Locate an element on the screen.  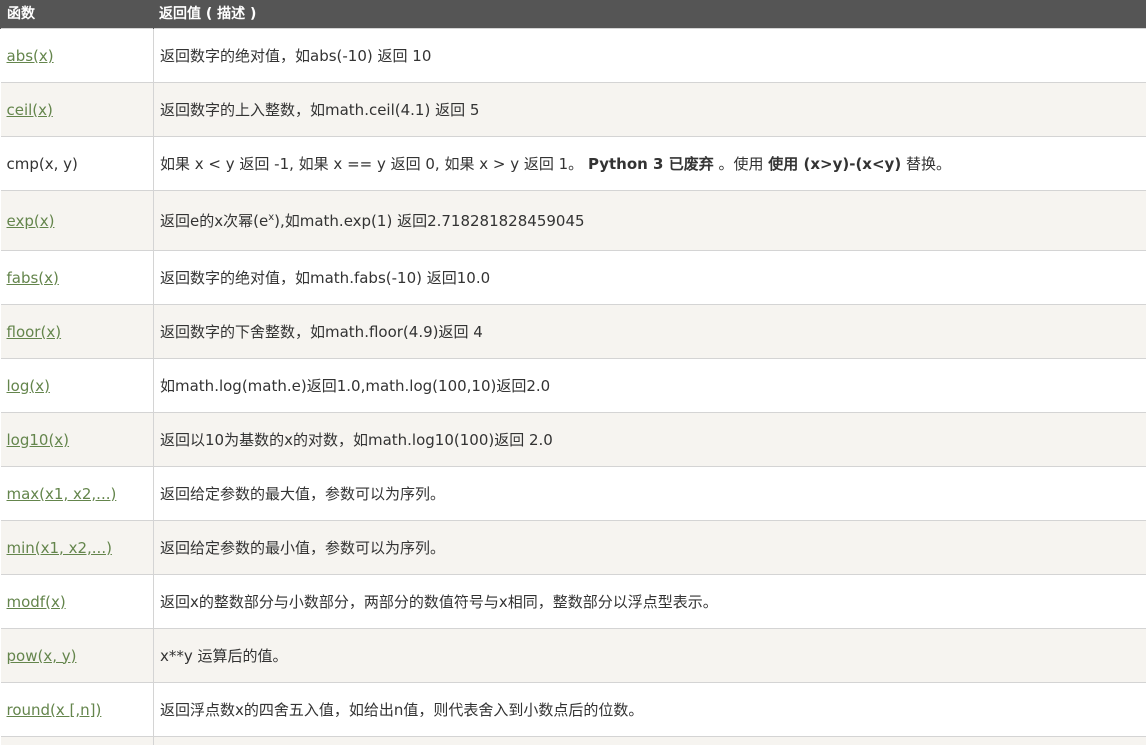
function-cell: max(x1, x2,...) is located at coordinates (77, 493).